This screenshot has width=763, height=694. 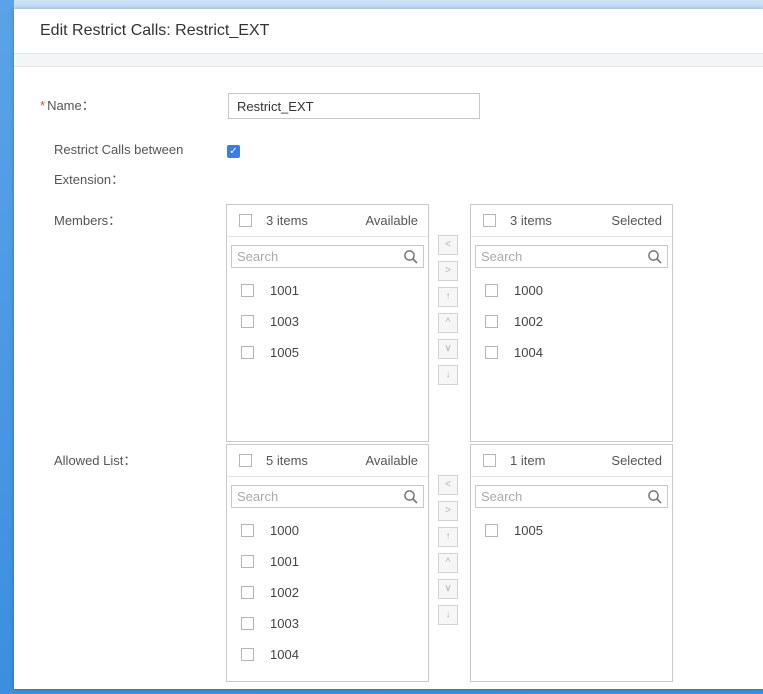 What do you see at coordinates (327, 461) in the screenshot?
I see `panel-header: 5 items Available` at bounding box center [327, 461].